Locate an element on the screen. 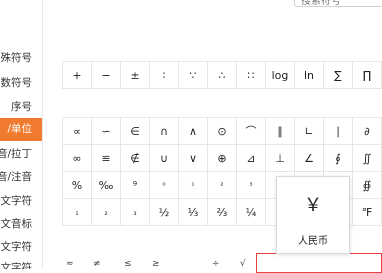 The width and height of the screenshot is (382, 273). symbol-cell: ∬ is located at coordinates (367, 158).